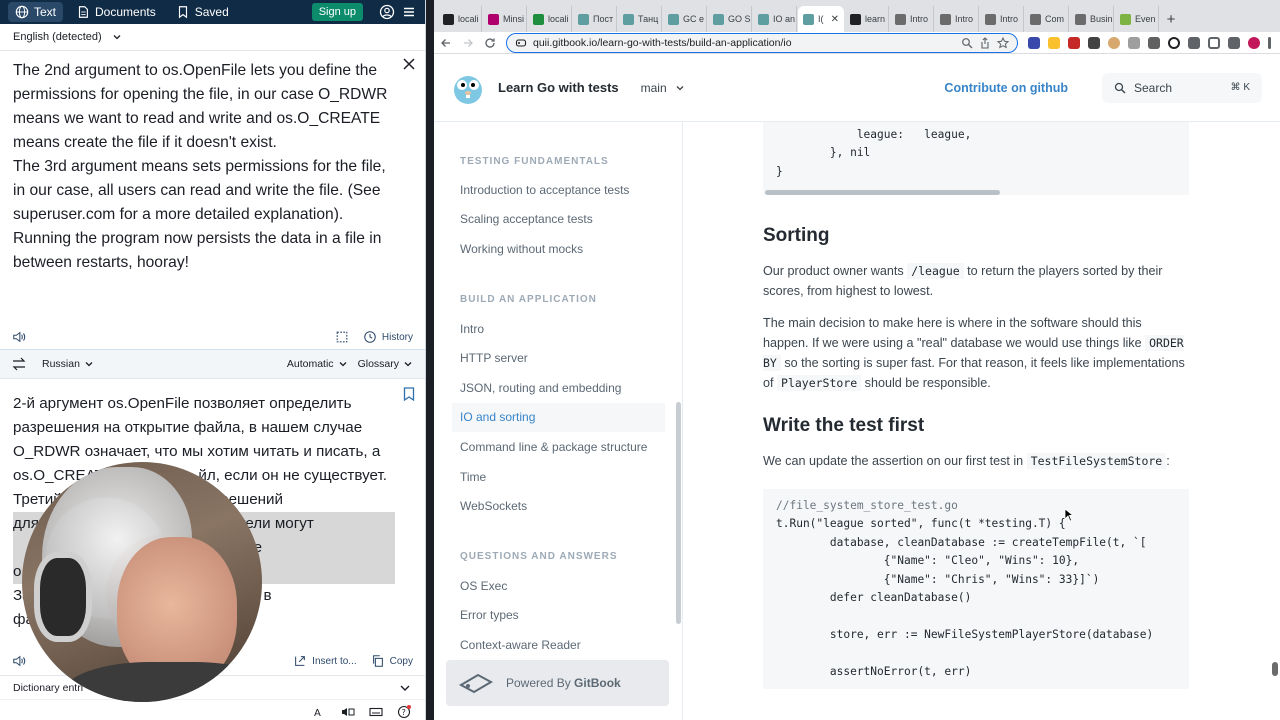 This screenshot has width=1280, height=720. I want to click on browser-tab-label: Minsi, so click(514, 19).